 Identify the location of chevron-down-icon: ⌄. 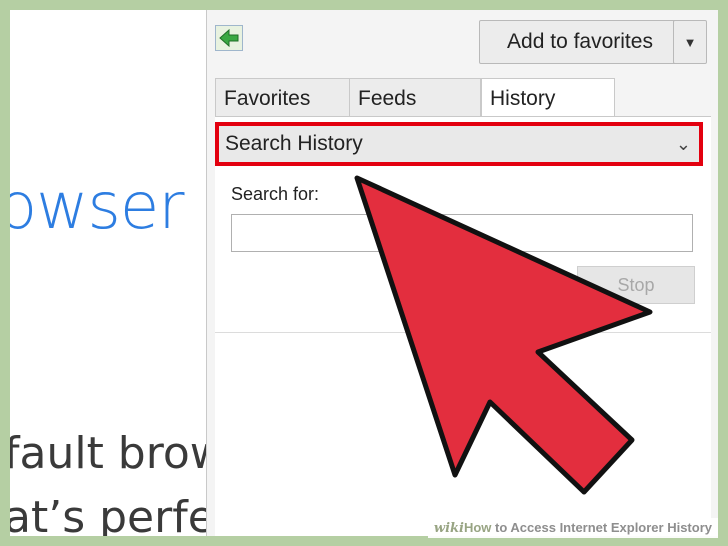
(683, 144).